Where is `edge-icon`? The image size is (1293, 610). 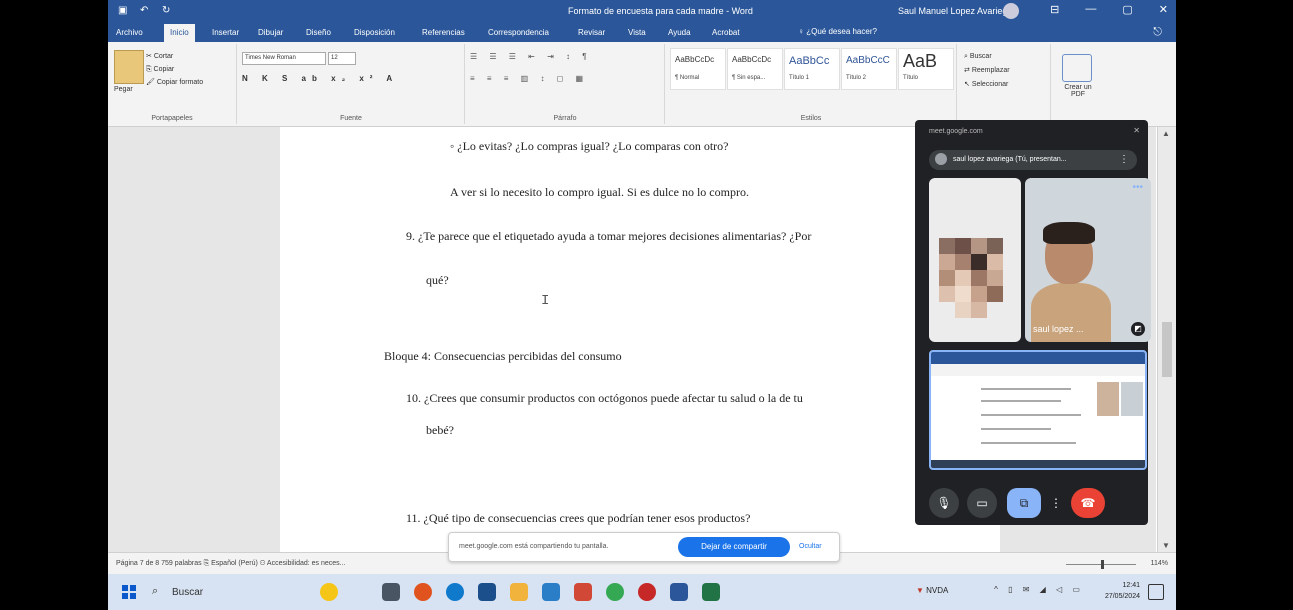
edge-icon is located at coordinates (455, 592).